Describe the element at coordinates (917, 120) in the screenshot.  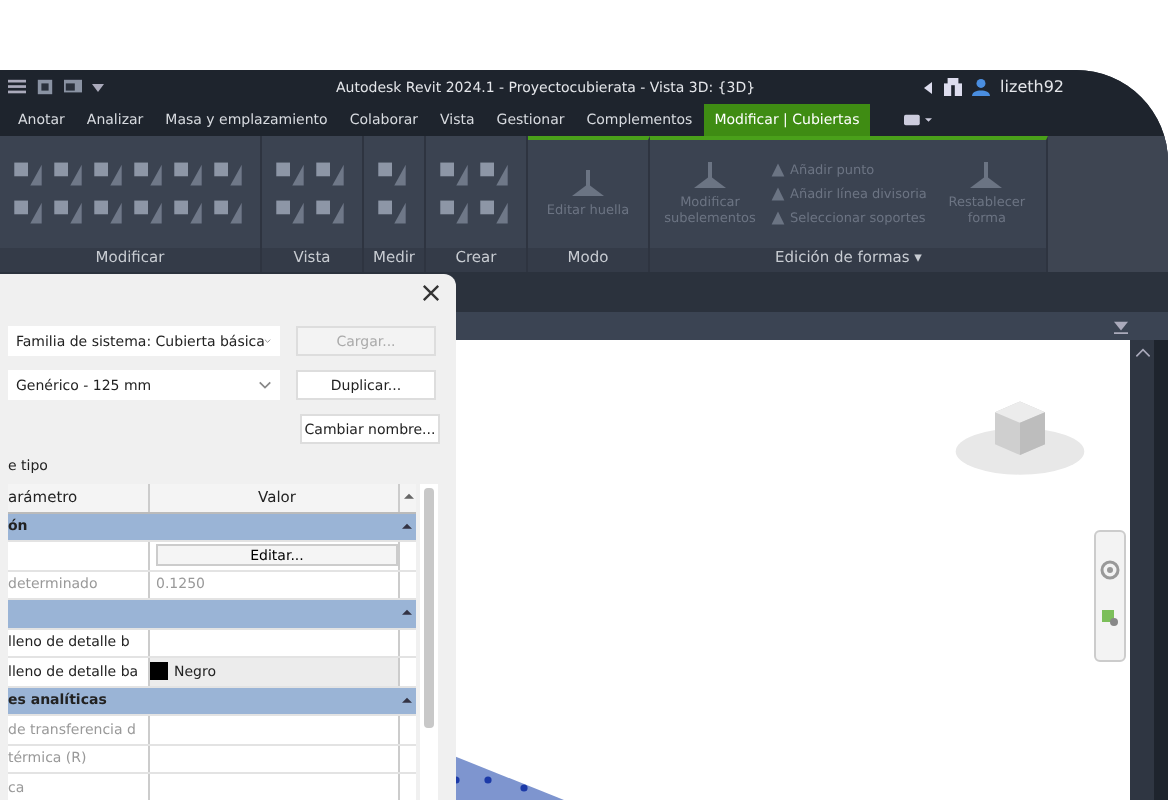
I see `camera-icon` at that location.